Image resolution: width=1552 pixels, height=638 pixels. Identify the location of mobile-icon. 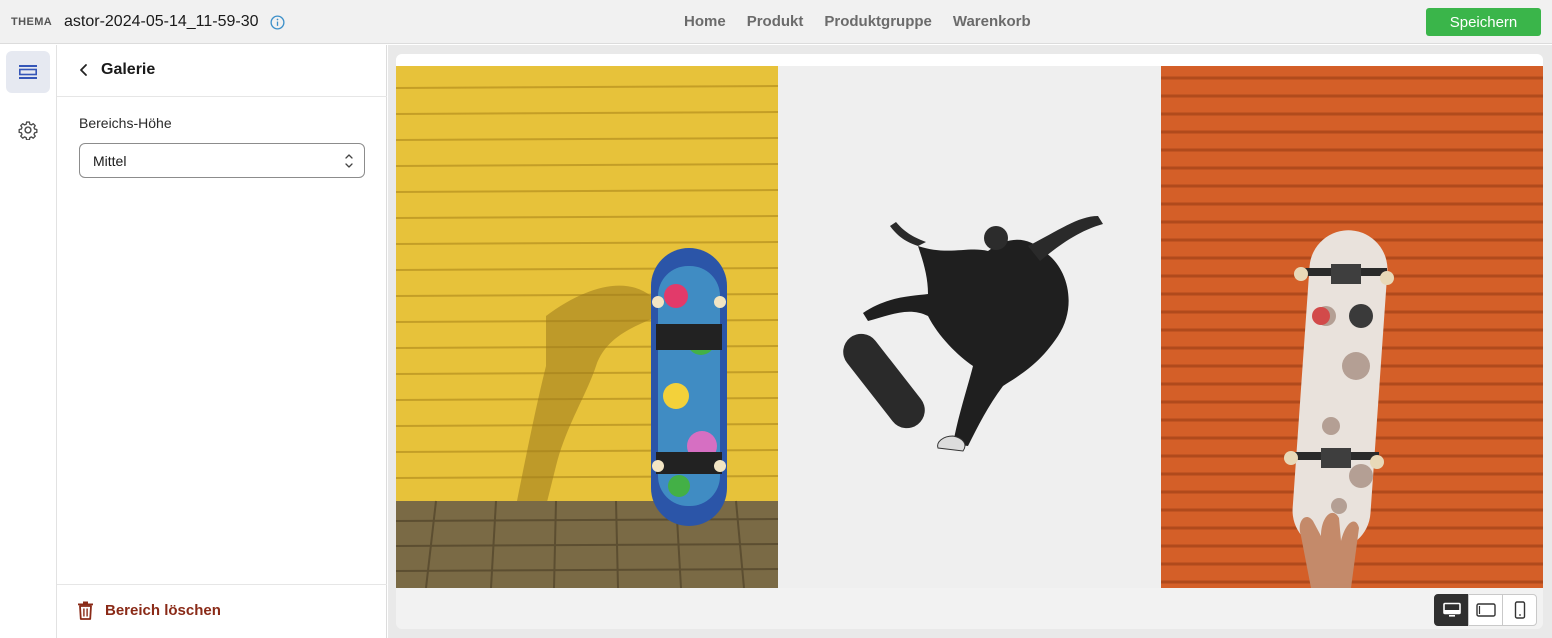
(1519, 610).